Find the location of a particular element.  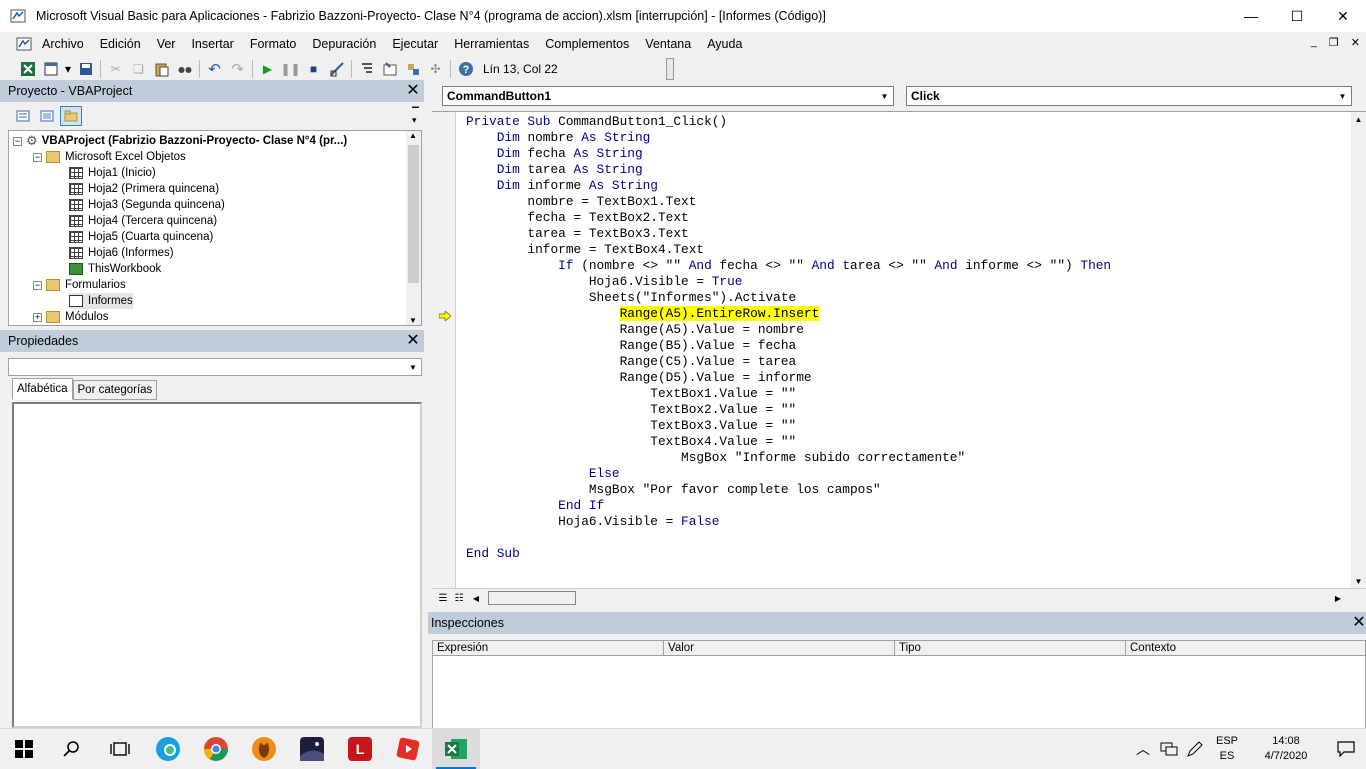

minimize-button: — is located at coordinates (1251, 16).